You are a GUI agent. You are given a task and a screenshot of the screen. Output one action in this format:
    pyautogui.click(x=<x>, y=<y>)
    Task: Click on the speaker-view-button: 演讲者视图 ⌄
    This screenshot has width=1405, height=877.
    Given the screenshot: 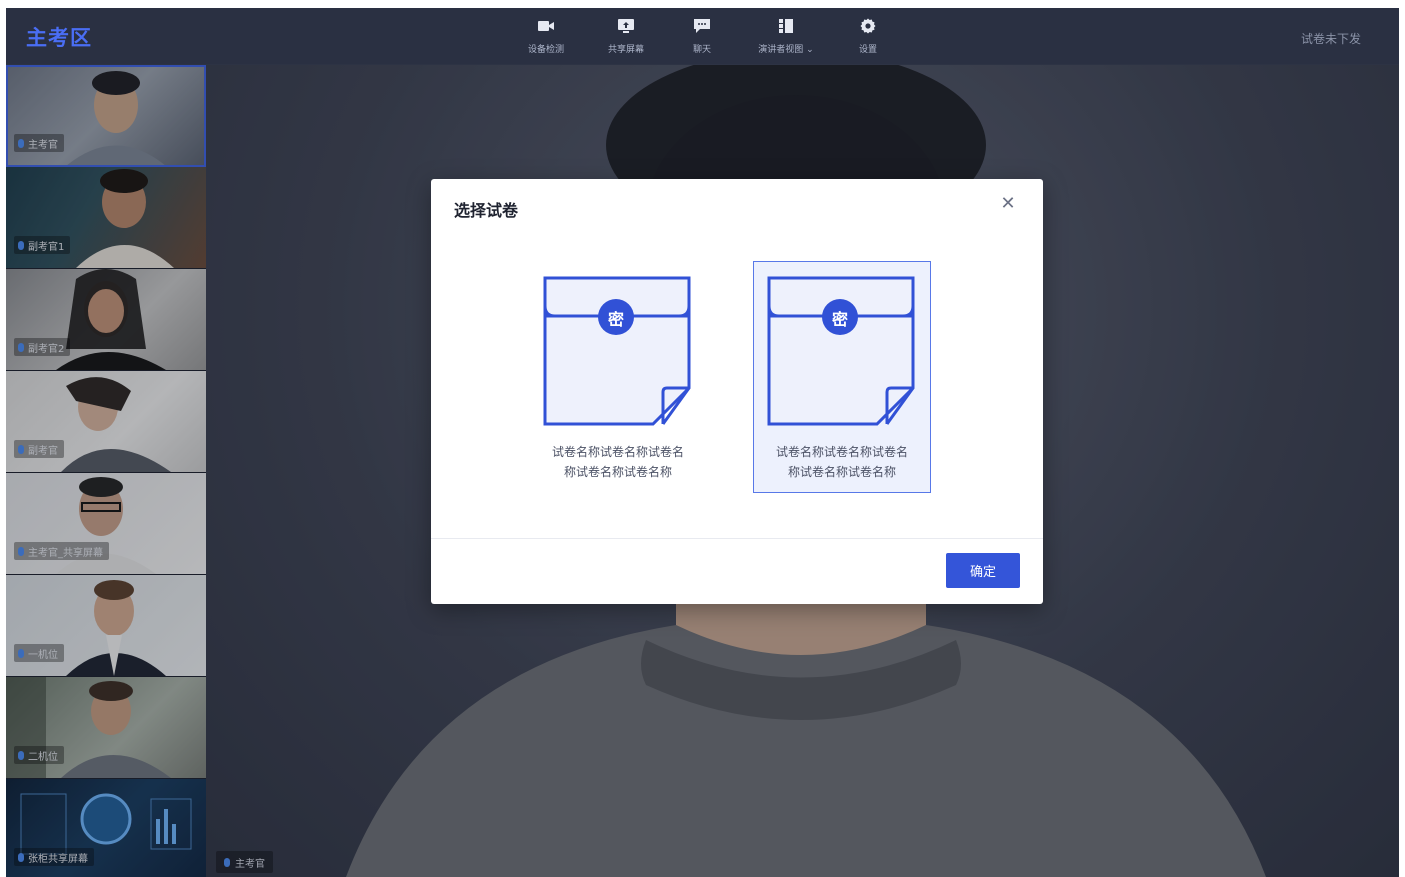 What is the action you would take?
    pyautogui.click(x=786, y=39)
    